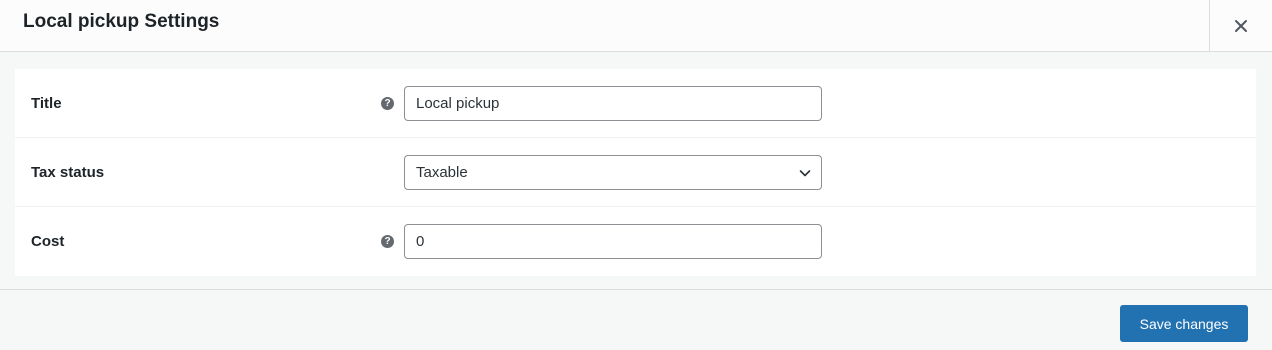 This screenshot has width=1272, height=350. I want to click on title-label: Title, so click(46, 103).